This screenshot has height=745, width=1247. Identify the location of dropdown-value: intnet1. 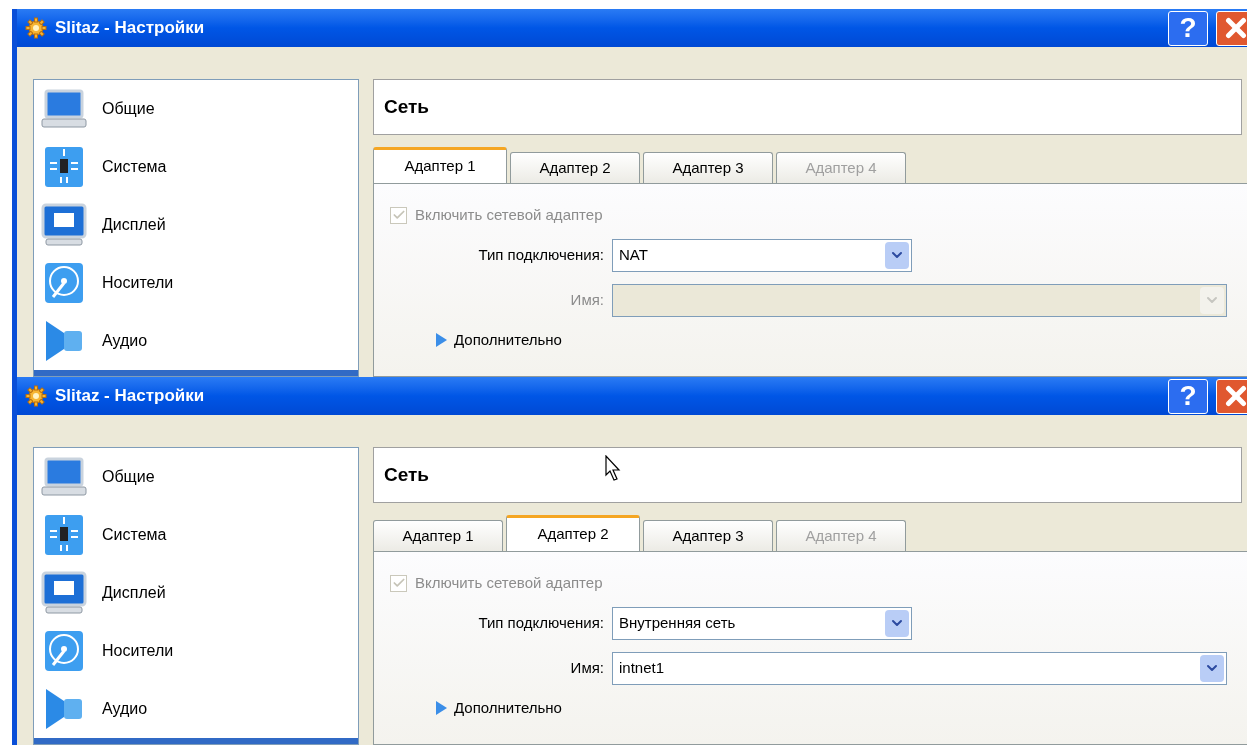
(642, 667).